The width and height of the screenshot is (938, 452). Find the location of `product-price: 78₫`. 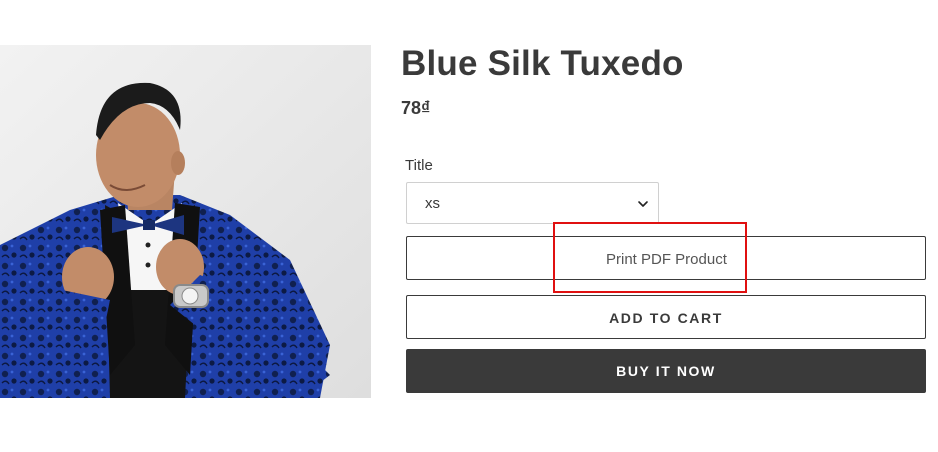

product-price: 78₫ is located at coordinates (416, 108).